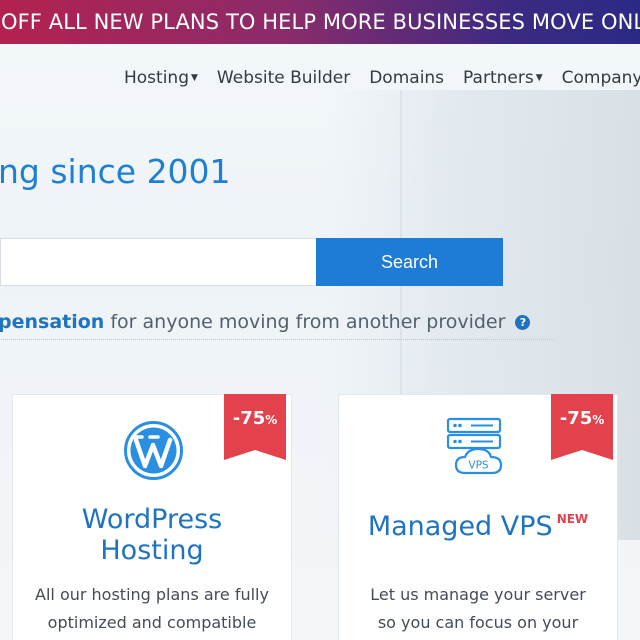 The height and width of the screenshot is (640, 640). What do you see at coordinates (305, 322) in the screenshot?
I see `compensation-text: for anyone moving from another provider` at bounding box center [305, 322].